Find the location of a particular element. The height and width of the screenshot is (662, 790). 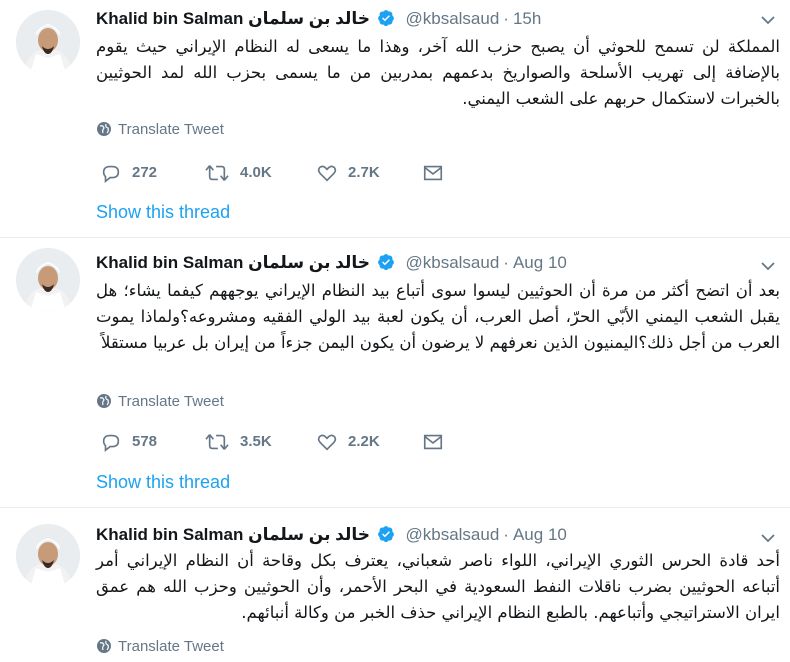

retweet-count: 3.5K is located at coordinates (256, 441).